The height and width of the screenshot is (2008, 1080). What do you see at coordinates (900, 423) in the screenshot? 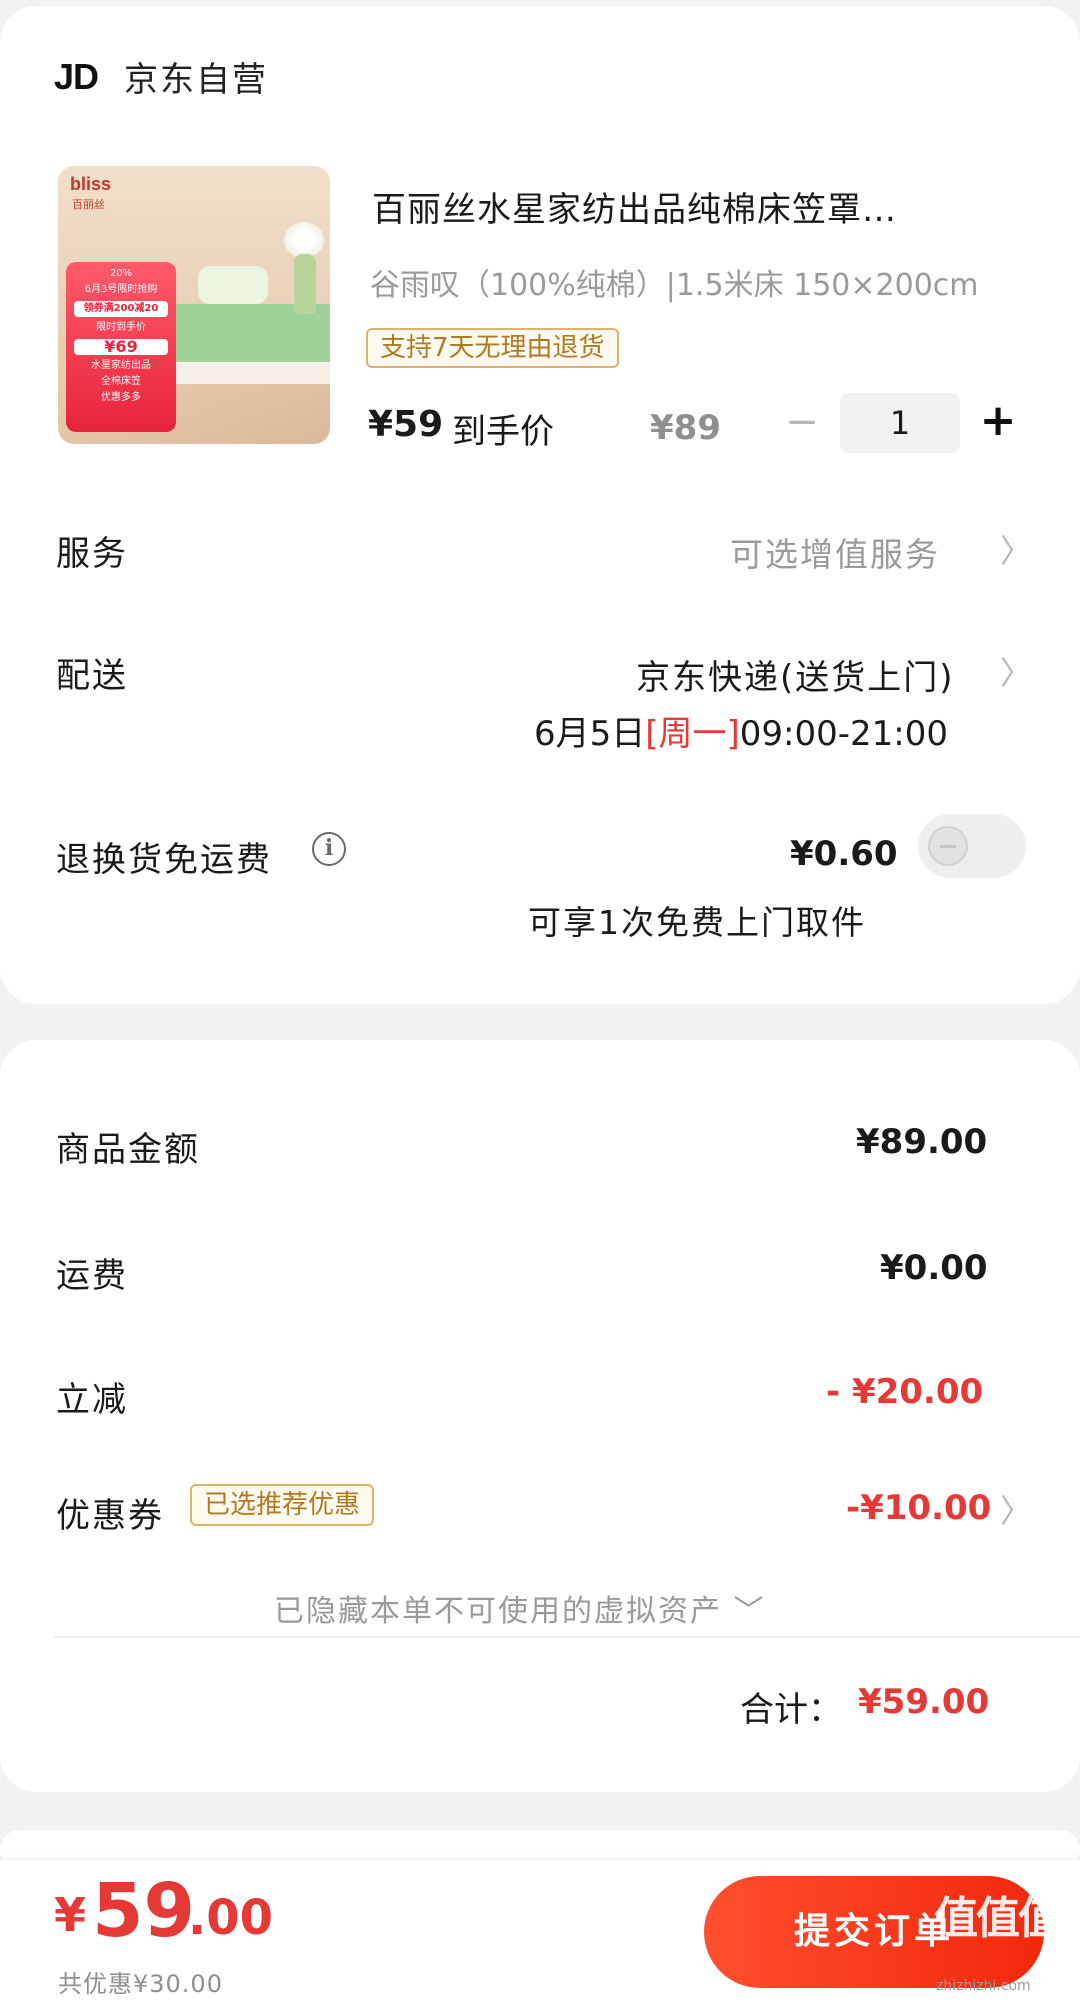
I see `quantity-input: 1` at bounding box center [900, 423].